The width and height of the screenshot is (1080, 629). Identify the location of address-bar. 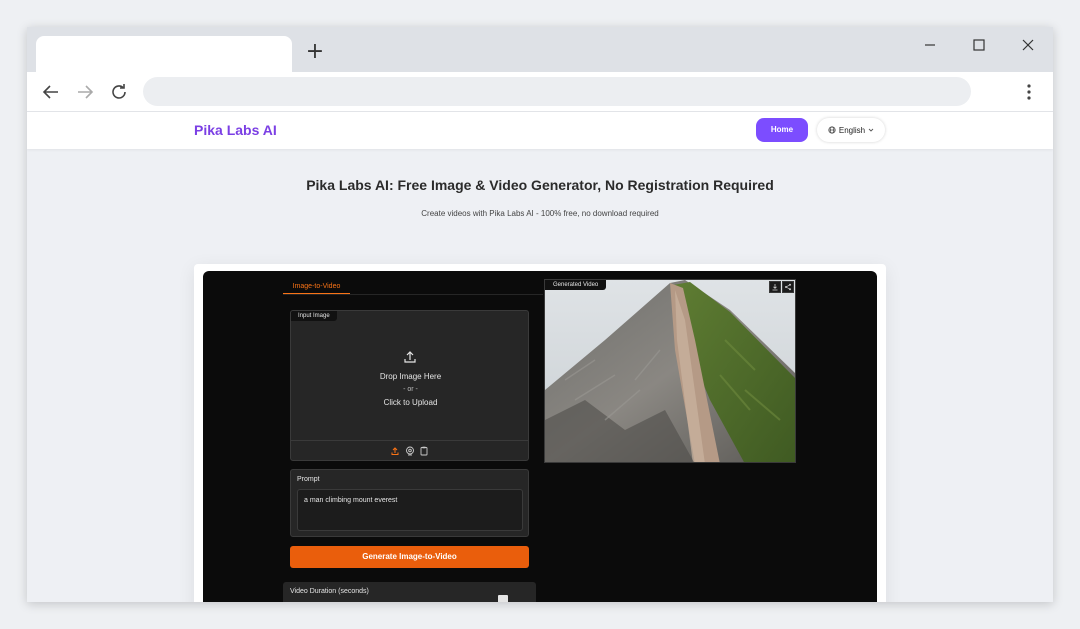
(557, 91).